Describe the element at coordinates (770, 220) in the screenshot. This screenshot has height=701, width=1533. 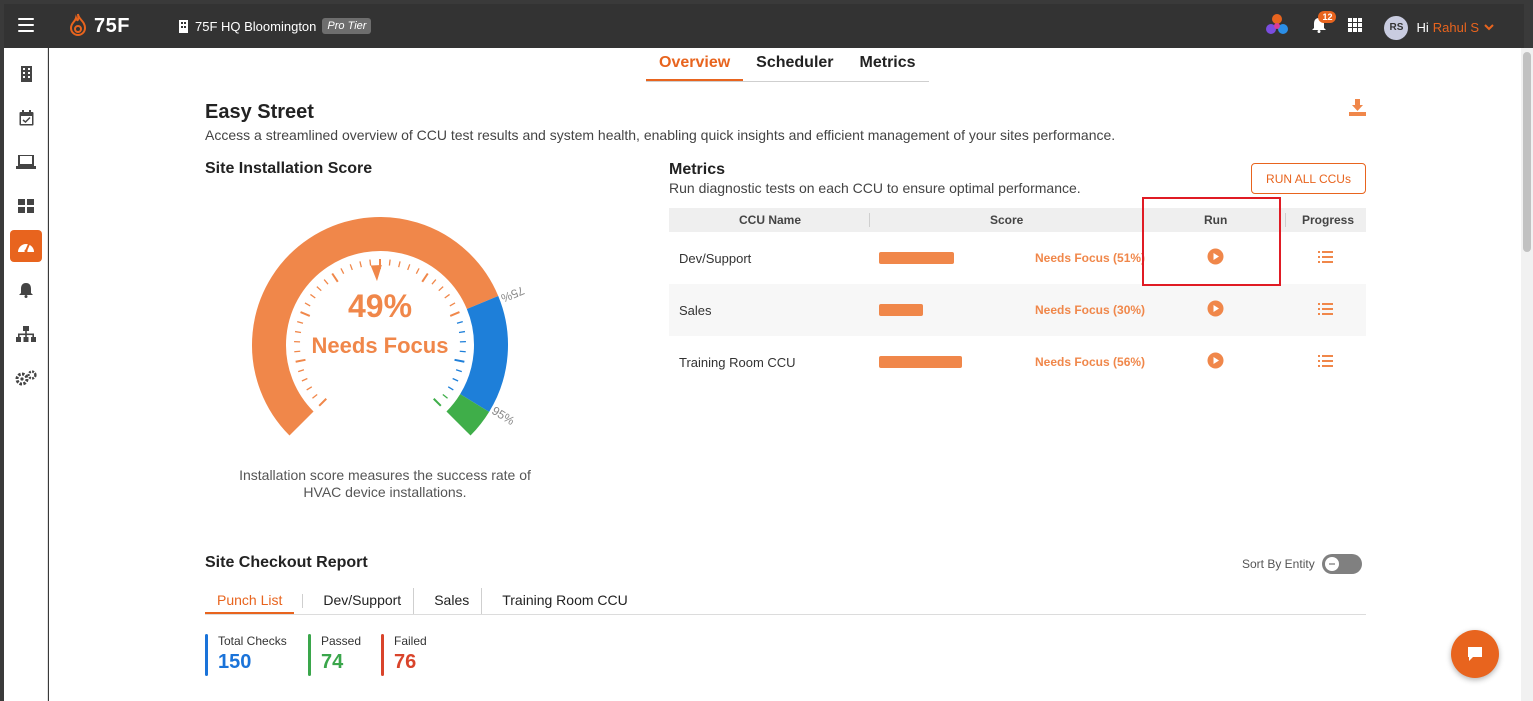
I see `col-ccu-name: CCU Name` at that location.